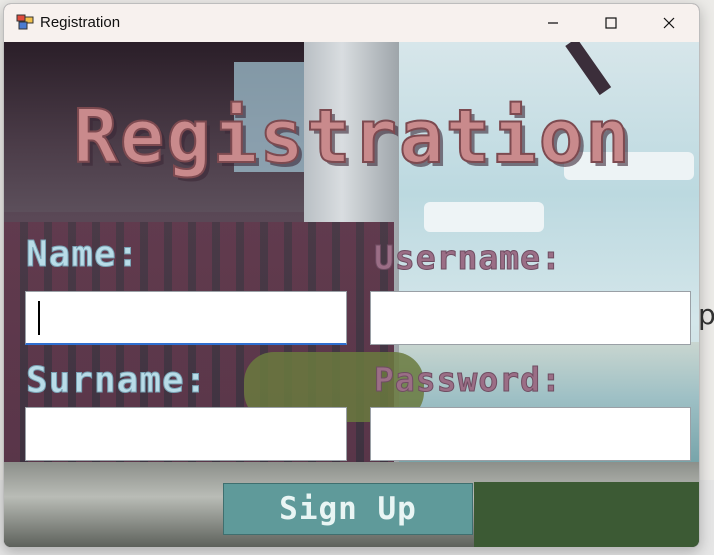  What do you see at coordinates (468, 380) in the screenshot?
I see `password-label: Password:` at bounding box center [468, 380].